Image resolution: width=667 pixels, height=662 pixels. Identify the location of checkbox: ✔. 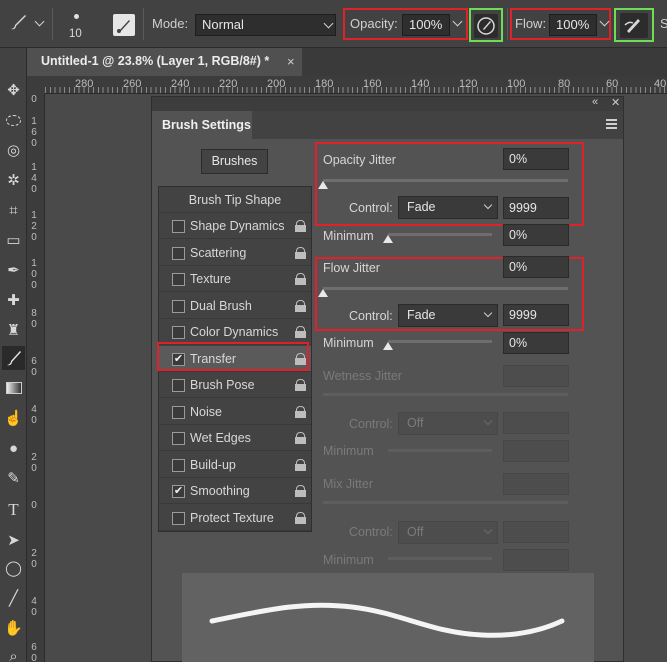
(178, 491).